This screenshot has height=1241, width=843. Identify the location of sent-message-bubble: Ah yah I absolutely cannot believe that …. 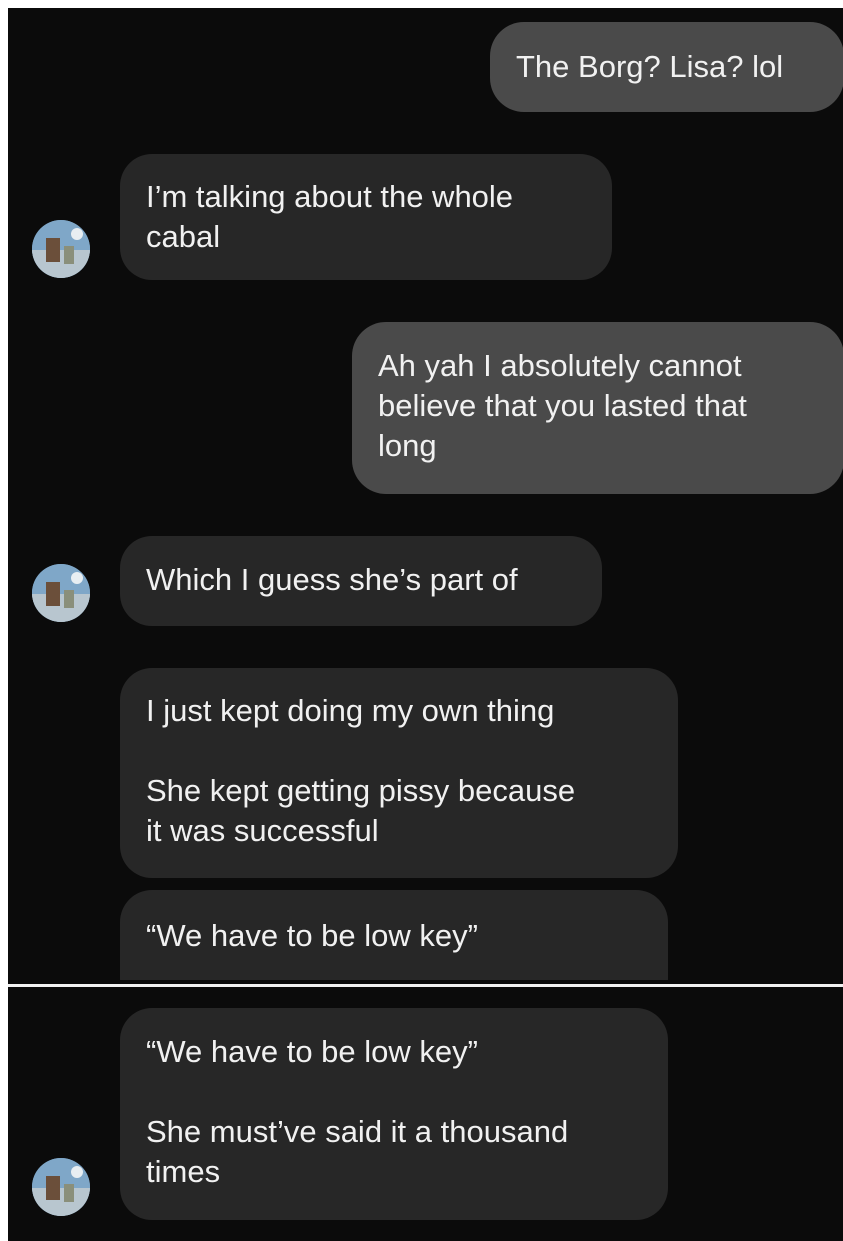
(597, 408).